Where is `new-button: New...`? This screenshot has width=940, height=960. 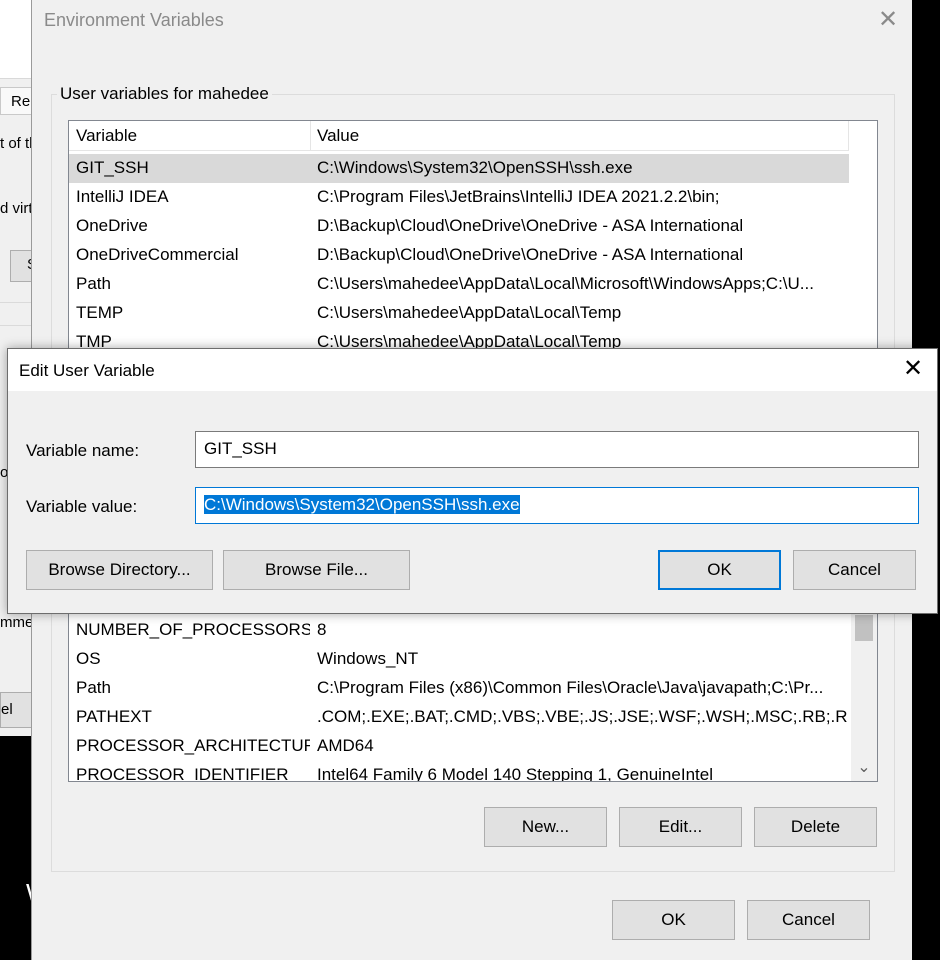 new-button: New... is located at coordinates (545, 827).